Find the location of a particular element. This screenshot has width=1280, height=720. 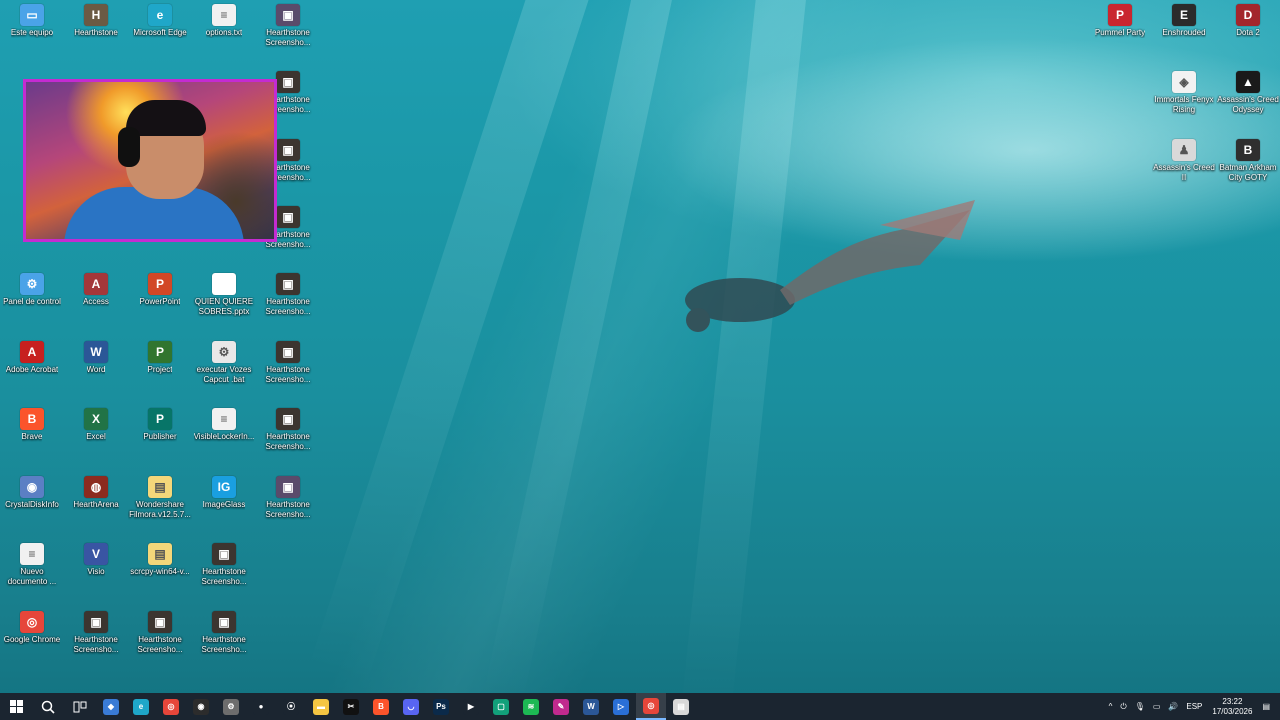

desktop-icon: D Dota 2 is located at coordinates (1248, 21).